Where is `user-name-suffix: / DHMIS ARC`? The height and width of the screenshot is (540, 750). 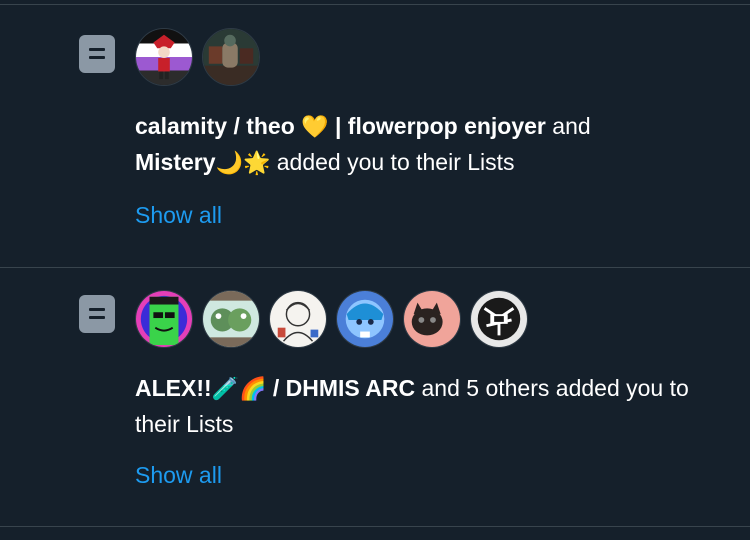
user-name-suffix: / DHMIS ARC is located at coordinates (344, 388).